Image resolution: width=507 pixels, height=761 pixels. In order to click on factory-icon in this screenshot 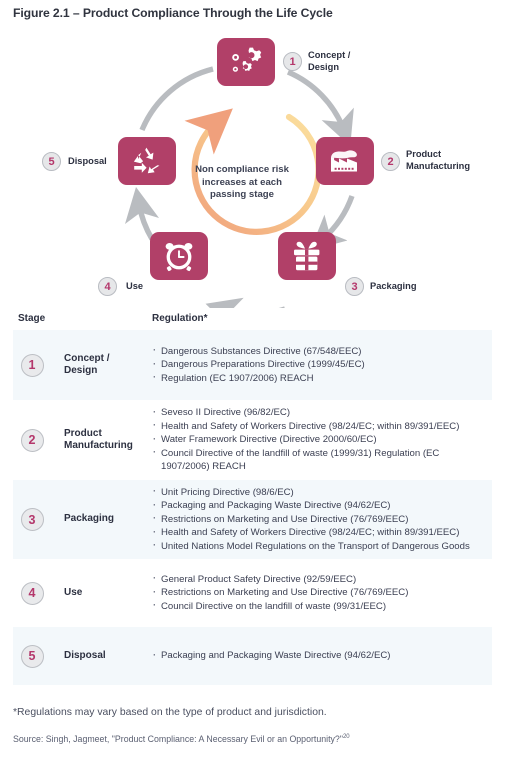, I will do `click(344, 161)`.